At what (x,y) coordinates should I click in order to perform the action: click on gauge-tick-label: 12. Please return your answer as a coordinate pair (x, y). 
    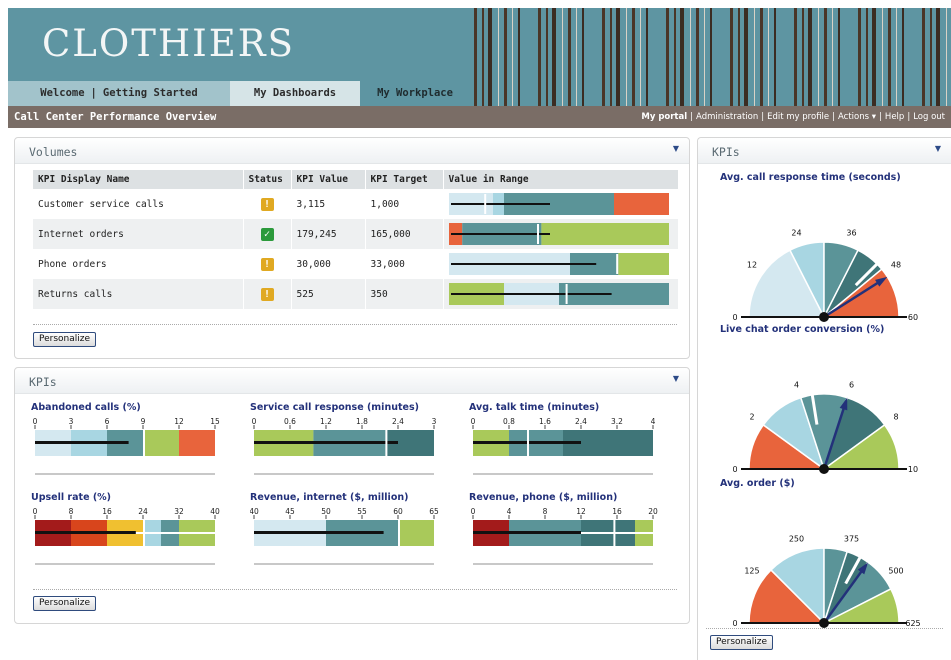
    Looking at the image, I should click on (752, 265).